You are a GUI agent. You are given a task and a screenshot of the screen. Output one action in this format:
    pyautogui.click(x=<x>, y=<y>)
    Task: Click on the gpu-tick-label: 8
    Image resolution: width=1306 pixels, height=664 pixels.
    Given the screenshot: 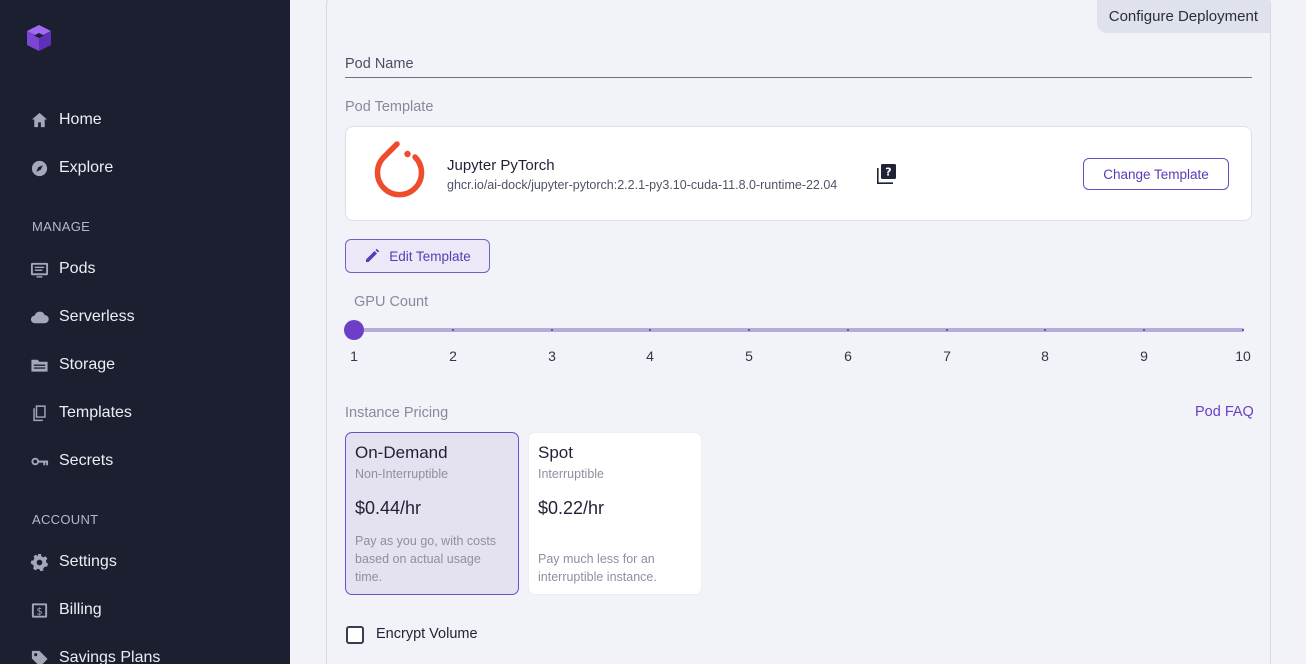 What is the action you would take?
    pyautogui.click(x=1045, y=356)
    